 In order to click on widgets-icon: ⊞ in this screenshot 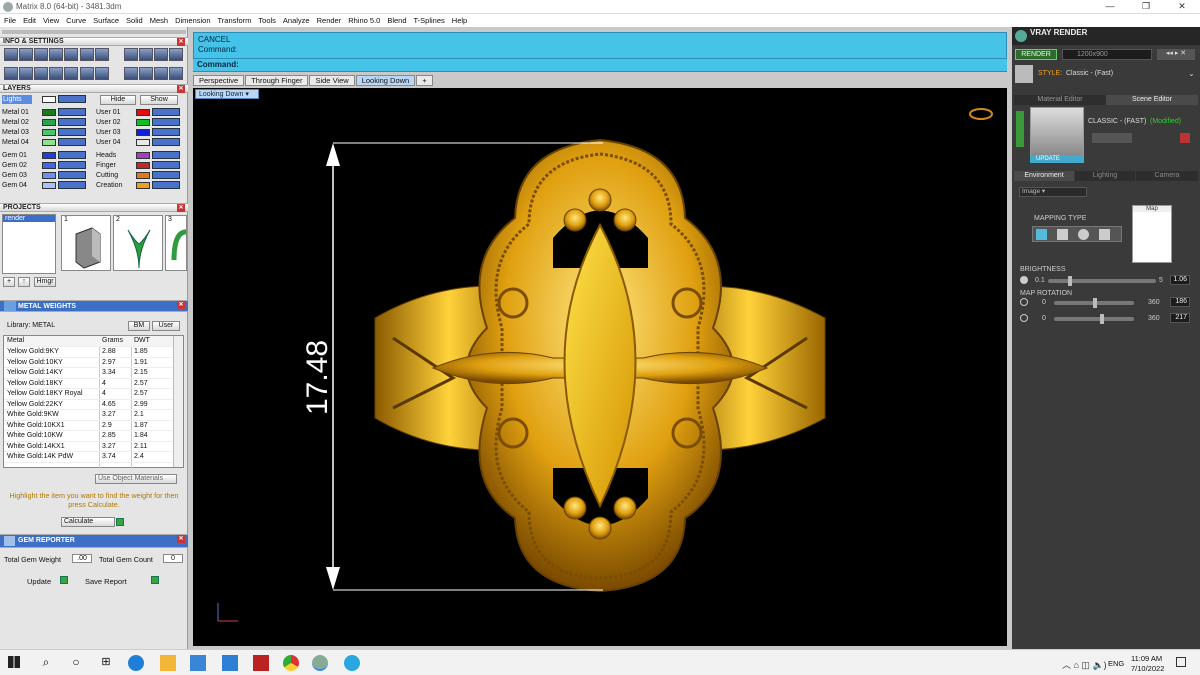, I will do `click(106, 663)`.